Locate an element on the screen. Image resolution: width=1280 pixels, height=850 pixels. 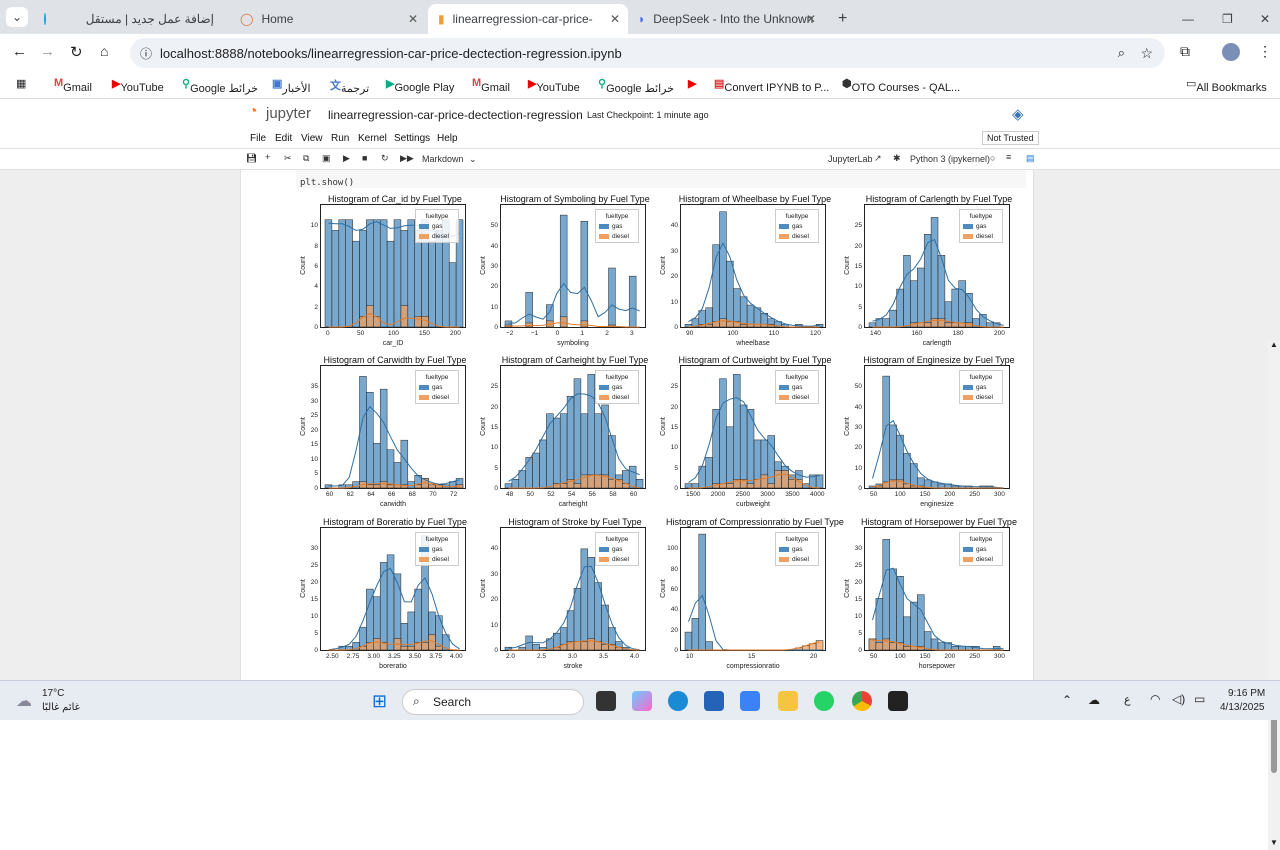
tray-chevron-icon: ⌃ is located at coordinates (1067, 700).